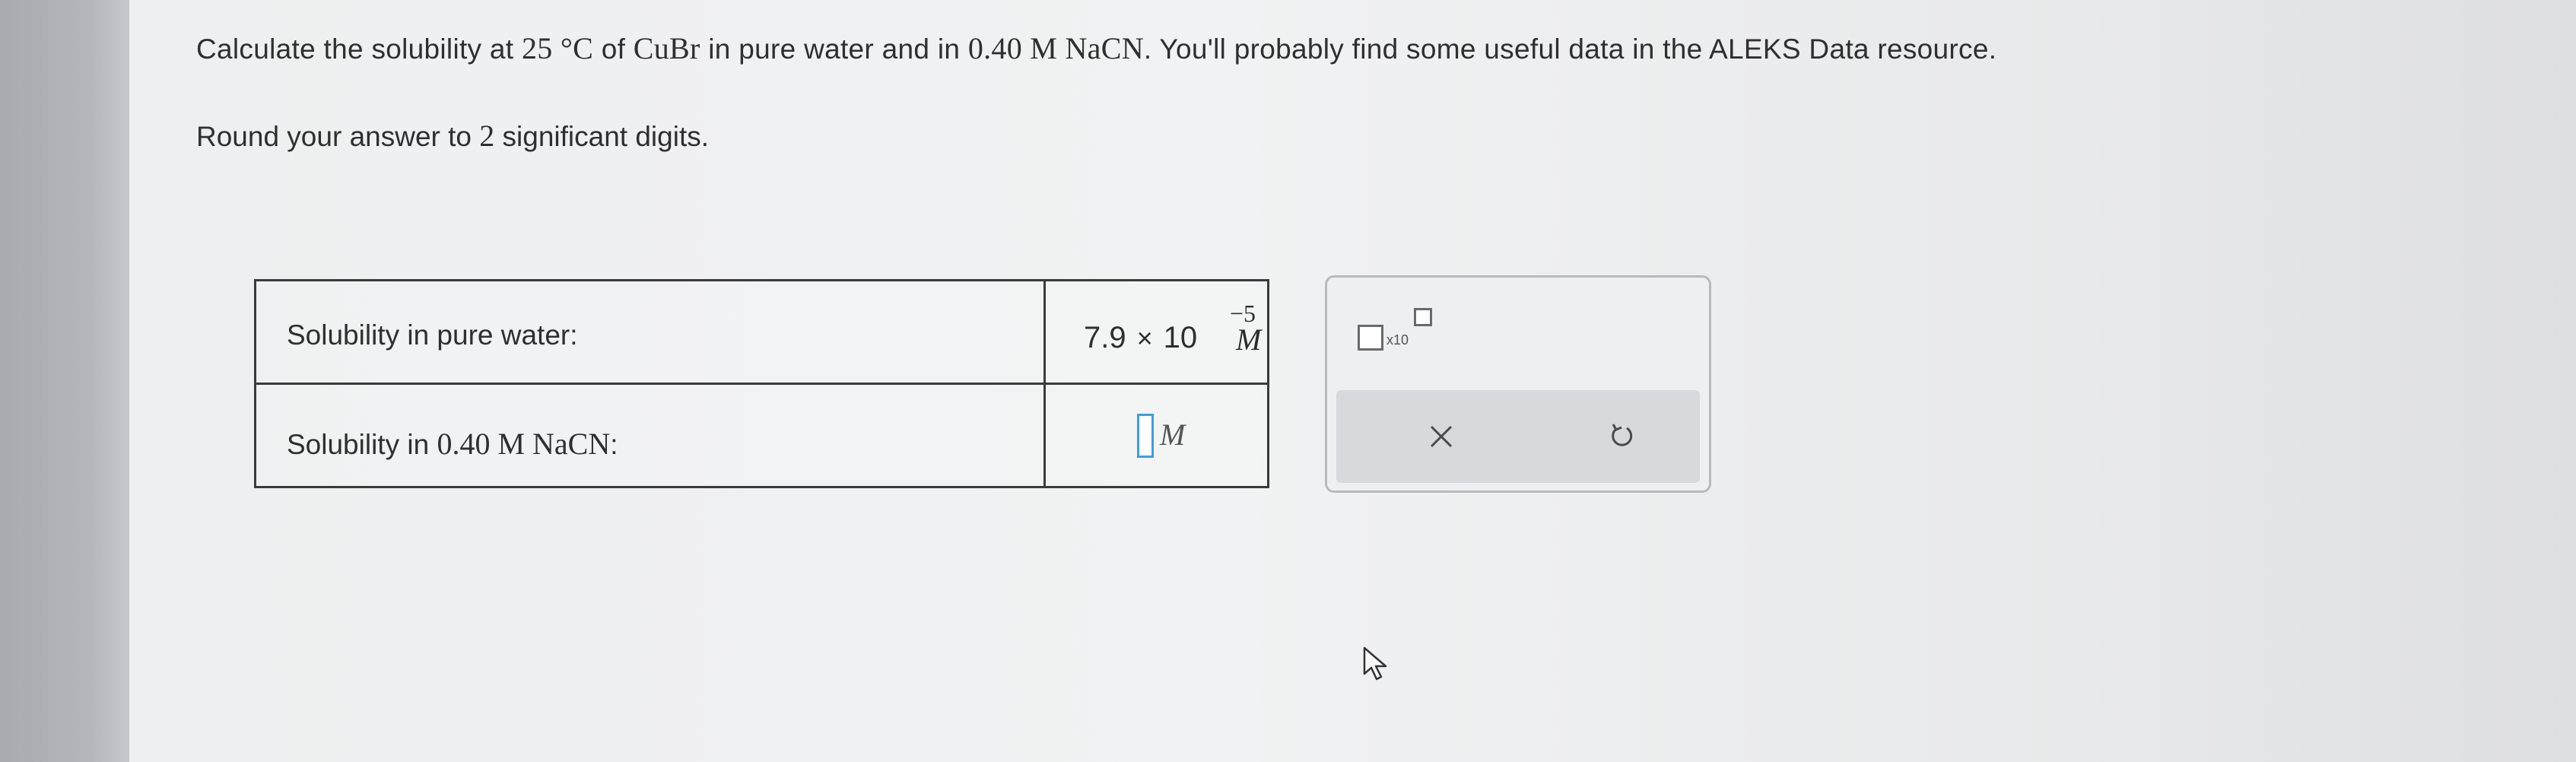 The height and width of the screenshot is (762, 2576). What do you see at coordinates (1518, 384) in the screenshot?
I see `math-toolbar: x10` at bounding box center [1518, 384].